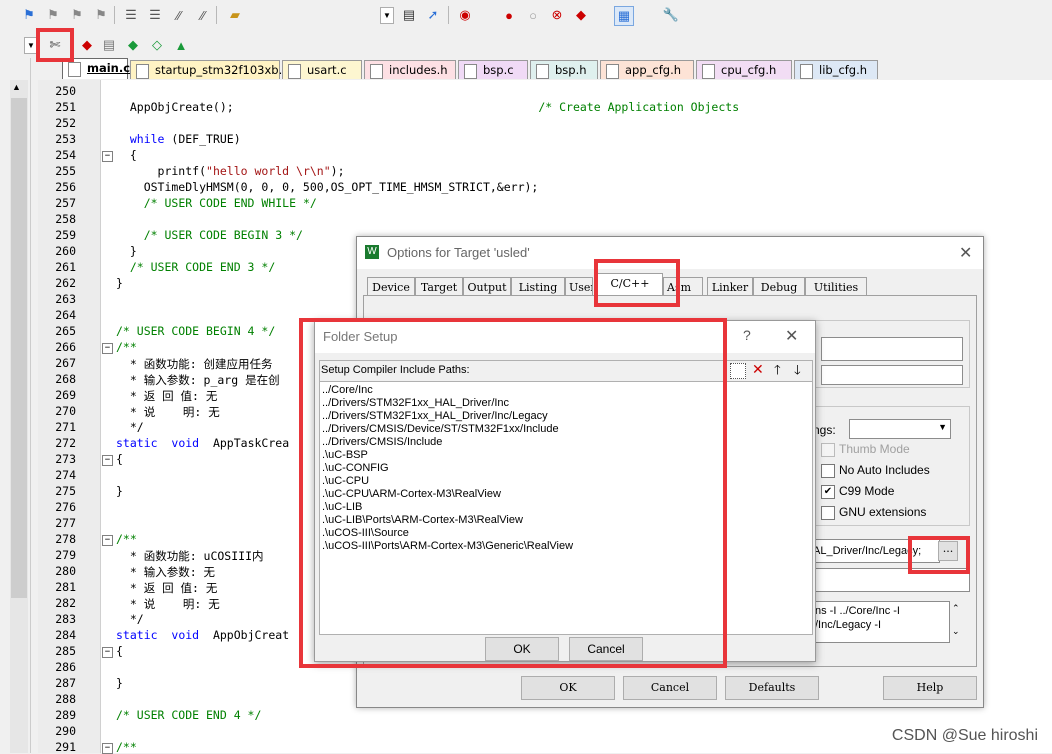  Describe the element at coordinates (758, 369) in the screenshot. I see `delete-icon: ✕` at that location.